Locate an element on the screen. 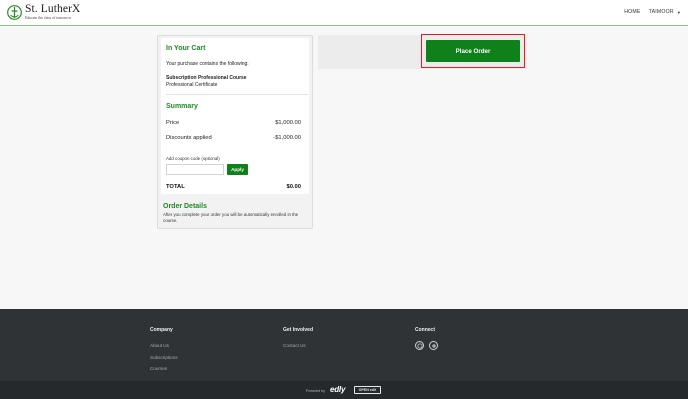 The image size is (688, 399). total-value: $0.00 is located at coordinates (293, 187).